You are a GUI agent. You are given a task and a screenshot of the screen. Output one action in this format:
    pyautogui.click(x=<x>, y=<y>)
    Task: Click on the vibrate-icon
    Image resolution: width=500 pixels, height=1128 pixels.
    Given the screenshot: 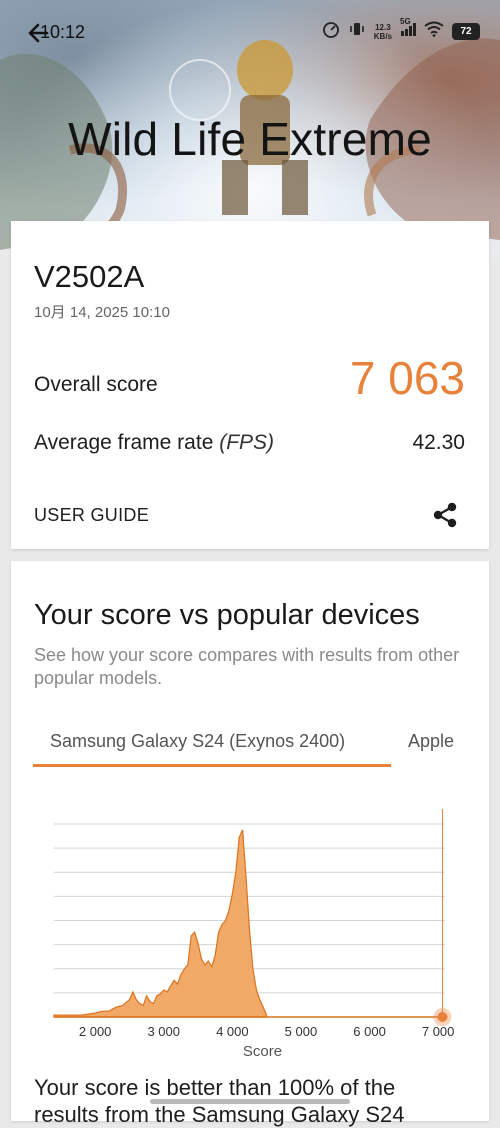 What is the action you would take?
    pyautogui.click(x=357, y=31)
    